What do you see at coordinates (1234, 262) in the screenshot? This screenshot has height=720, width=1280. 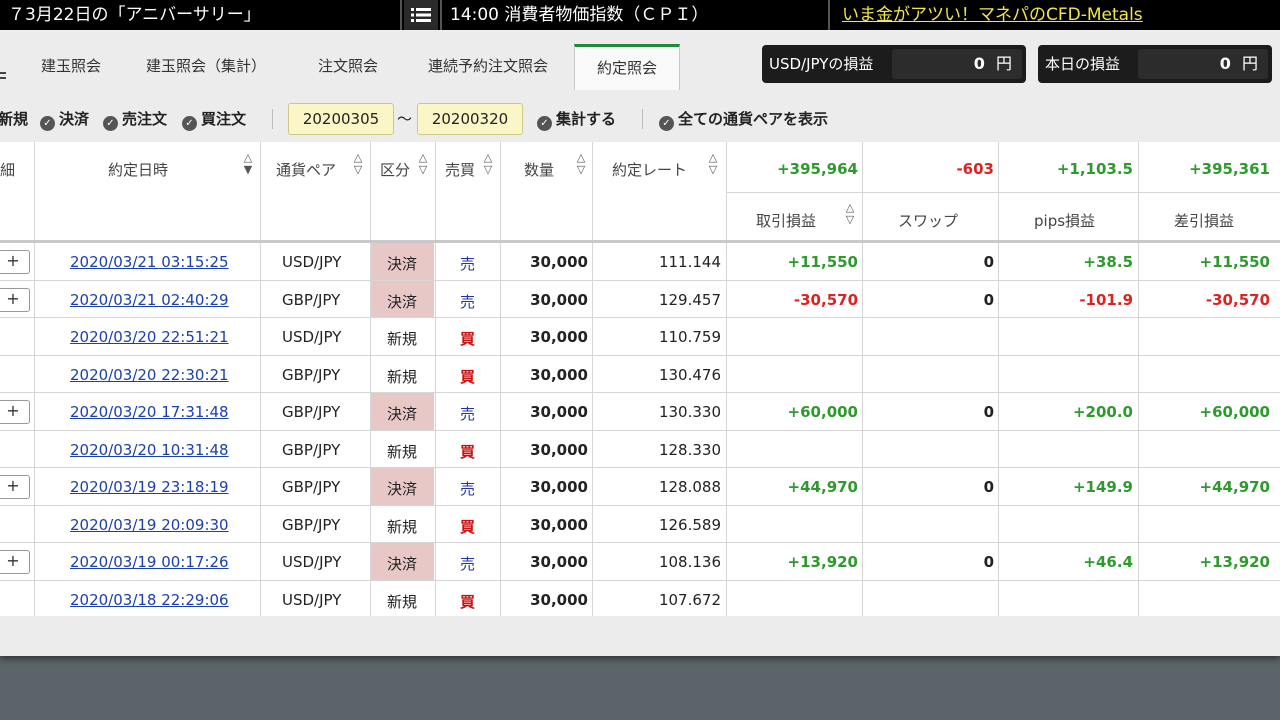 I see `net-pl: +11,550` at bounding box center [1234, 262].